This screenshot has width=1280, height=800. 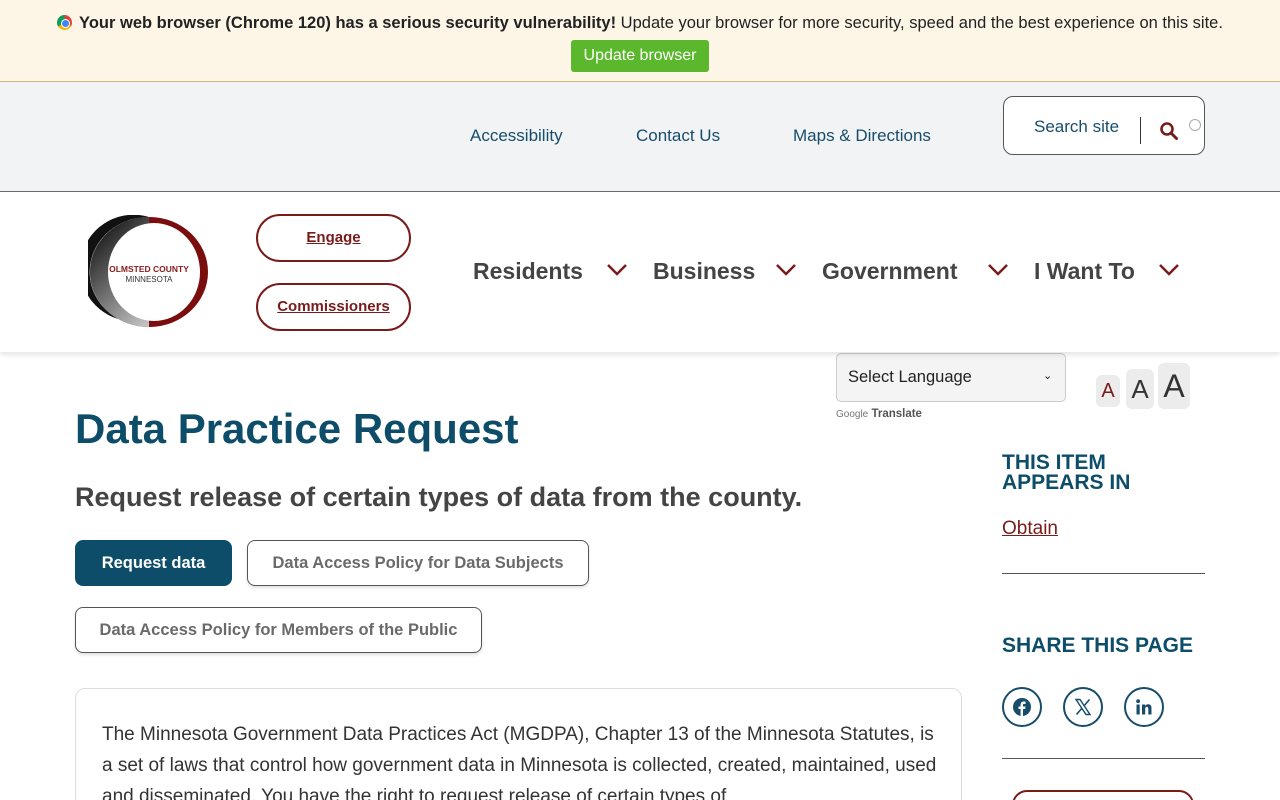 I want to click on logo-text-state: MINNESOTA, so click(x=149, y=279).